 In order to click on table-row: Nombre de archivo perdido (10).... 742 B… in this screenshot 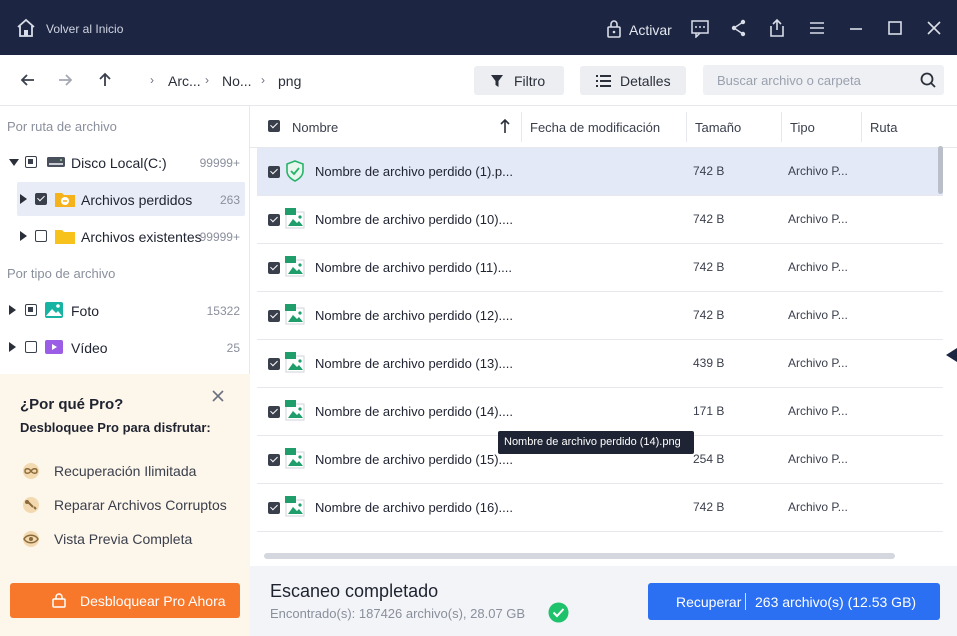, I will do `click(600, 220)`.